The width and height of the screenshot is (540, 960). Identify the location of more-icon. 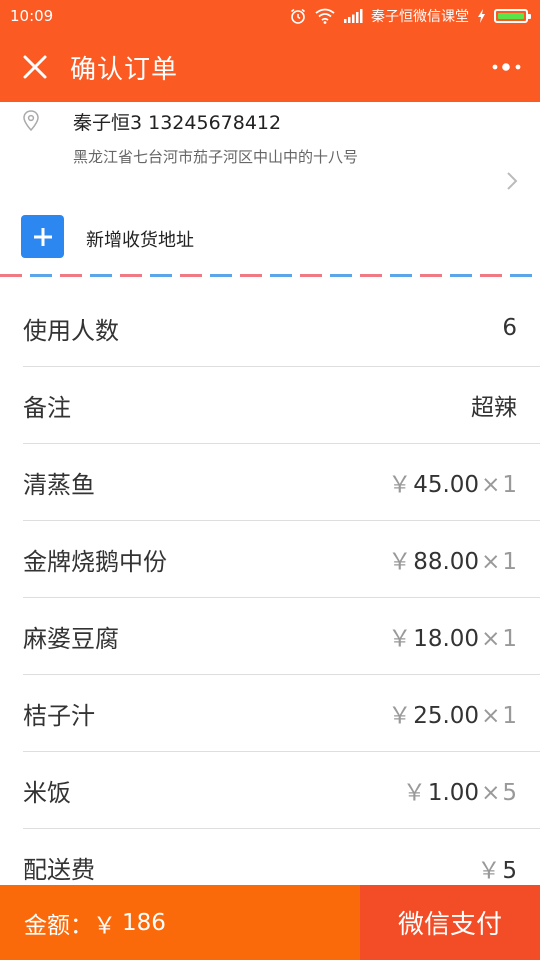
(506, 67).